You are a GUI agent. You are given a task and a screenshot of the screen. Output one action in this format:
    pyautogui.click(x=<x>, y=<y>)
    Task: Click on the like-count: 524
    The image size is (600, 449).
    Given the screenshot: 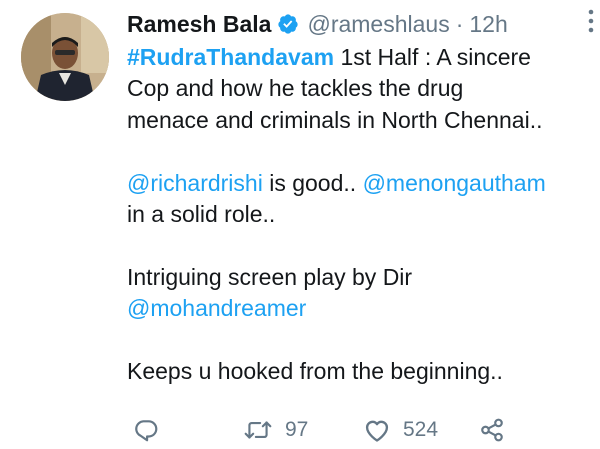 What is the action you would take?
    pyautogui.click(x=421, y=429)
    